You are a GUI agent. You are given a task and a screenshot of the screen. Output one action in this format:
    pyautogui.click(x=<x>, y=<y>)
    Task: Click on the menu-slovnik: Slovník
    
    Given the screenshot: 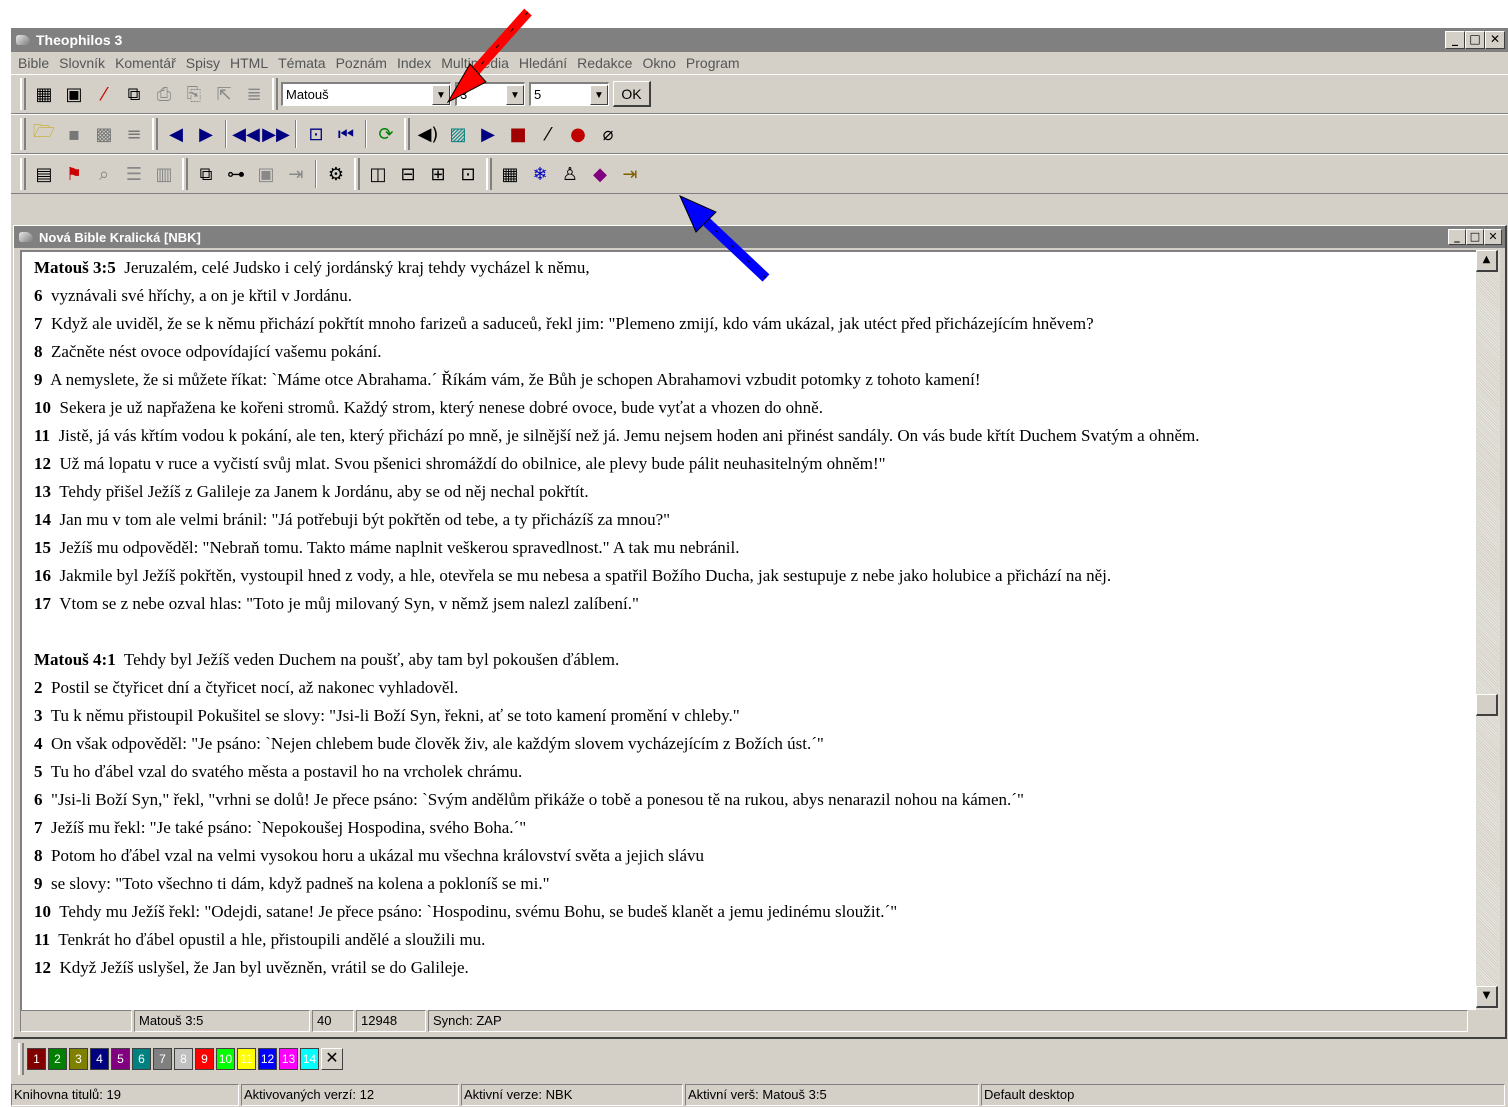 What is the action you would take?
    pyautogui.click(x=82, y=63)
    